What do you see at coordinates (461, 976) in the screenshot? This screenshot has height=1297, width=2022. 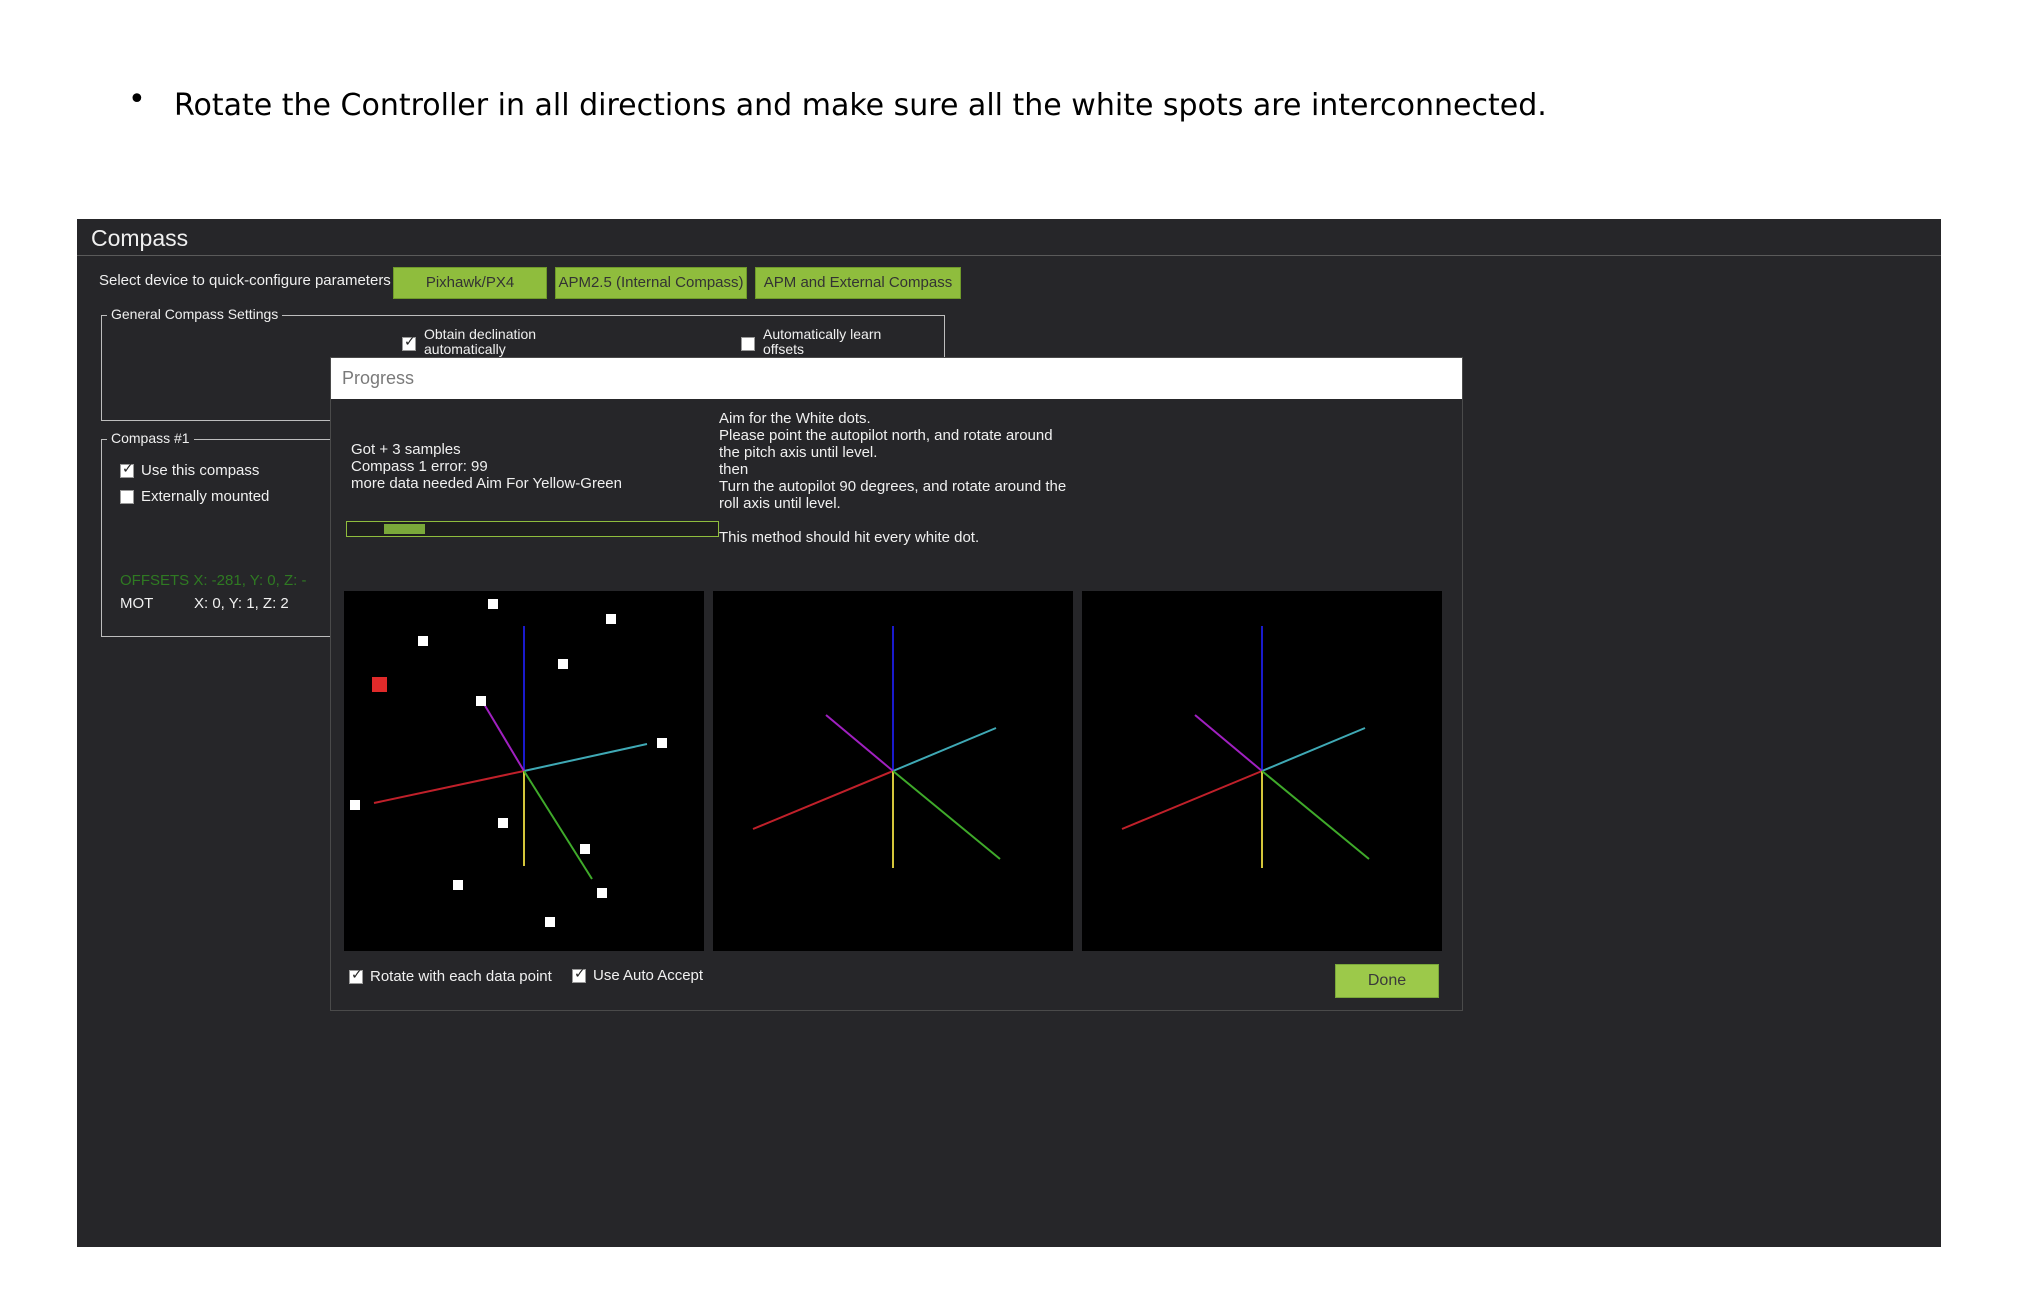 I see `rotate-each-point-label: Rotate with each data point` at bounding box center [461, 976].